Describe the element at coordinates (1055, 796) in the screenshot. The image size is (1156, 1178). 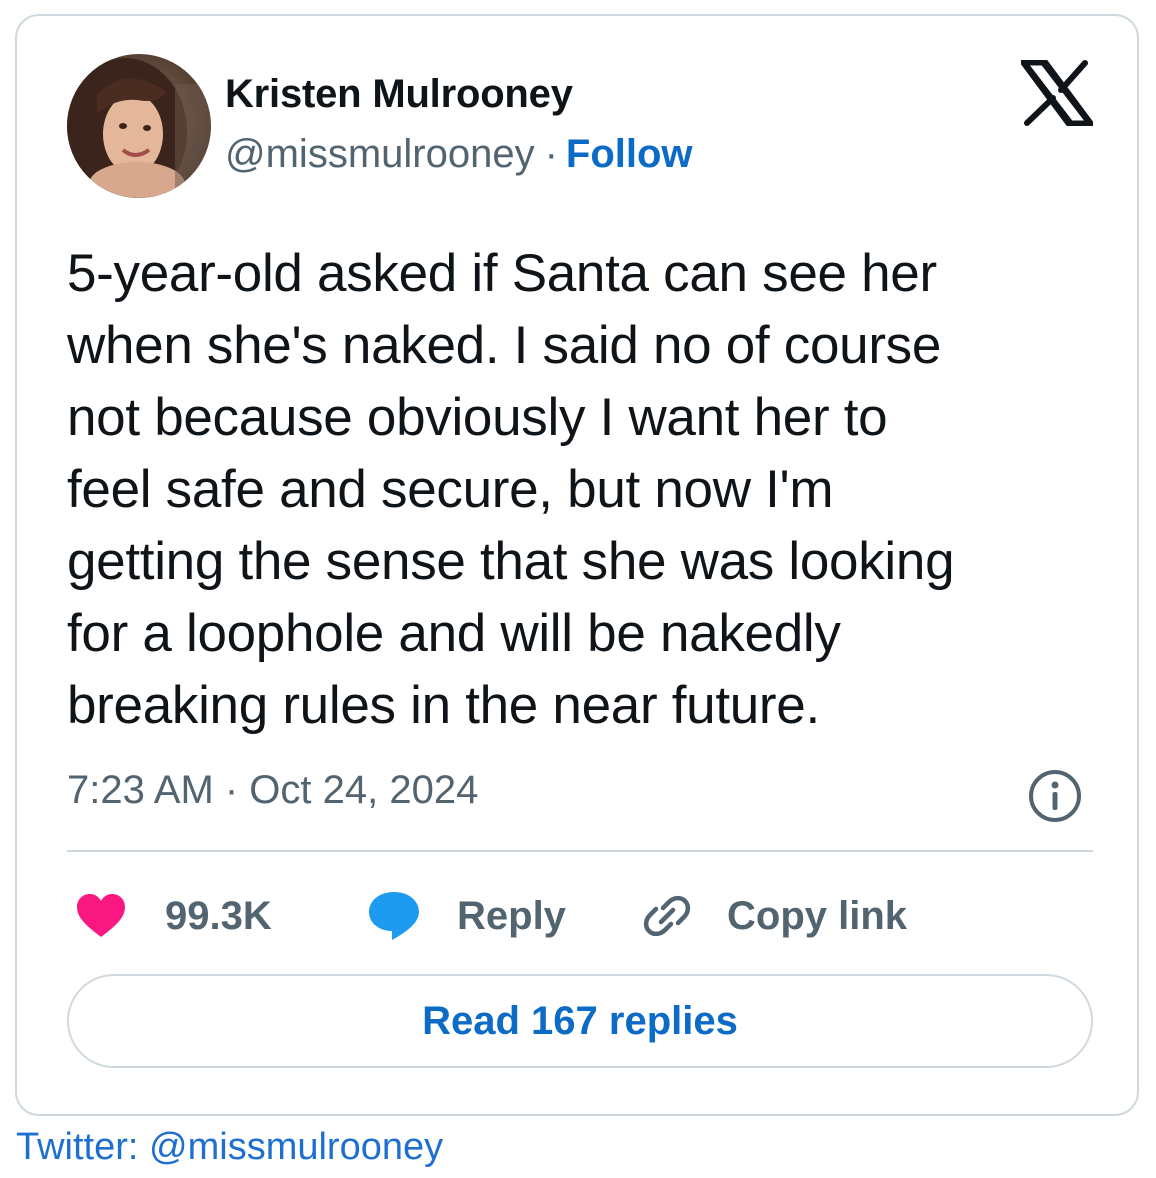
I see `info-icon` at that location.